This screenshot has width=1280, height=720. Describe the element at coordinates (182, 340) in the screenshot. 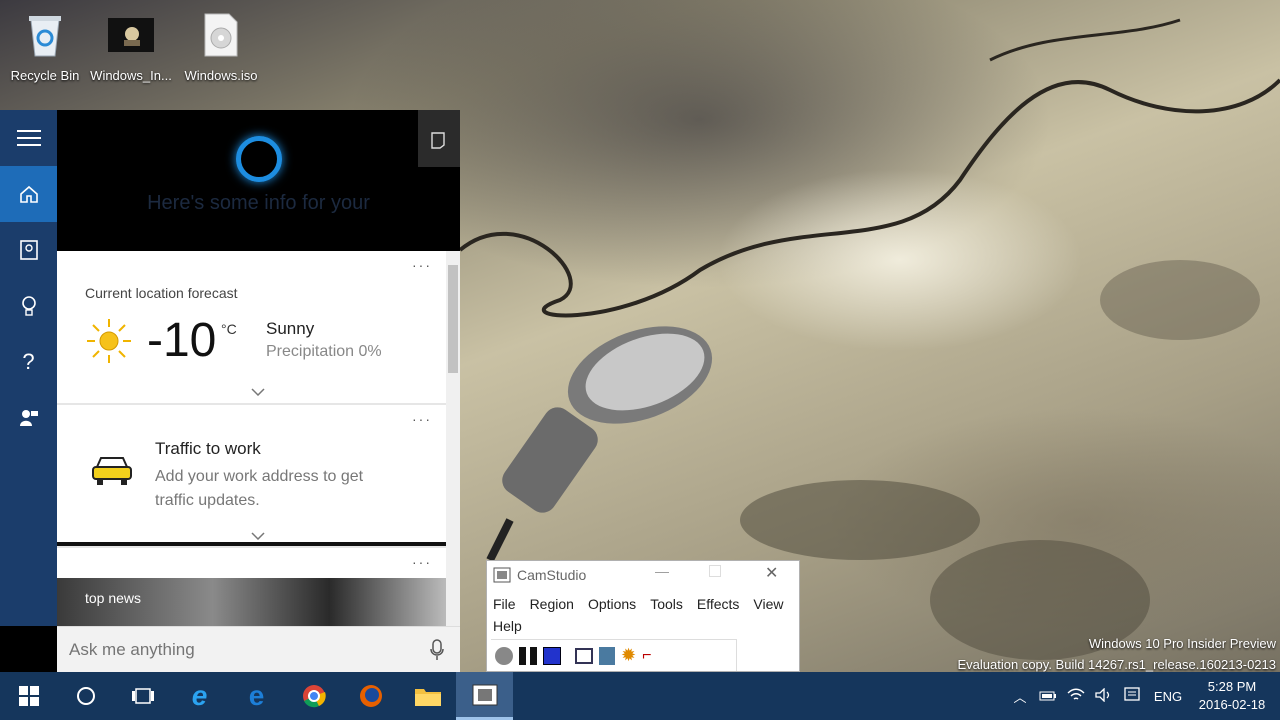

I see `temperature: -10` at that location.